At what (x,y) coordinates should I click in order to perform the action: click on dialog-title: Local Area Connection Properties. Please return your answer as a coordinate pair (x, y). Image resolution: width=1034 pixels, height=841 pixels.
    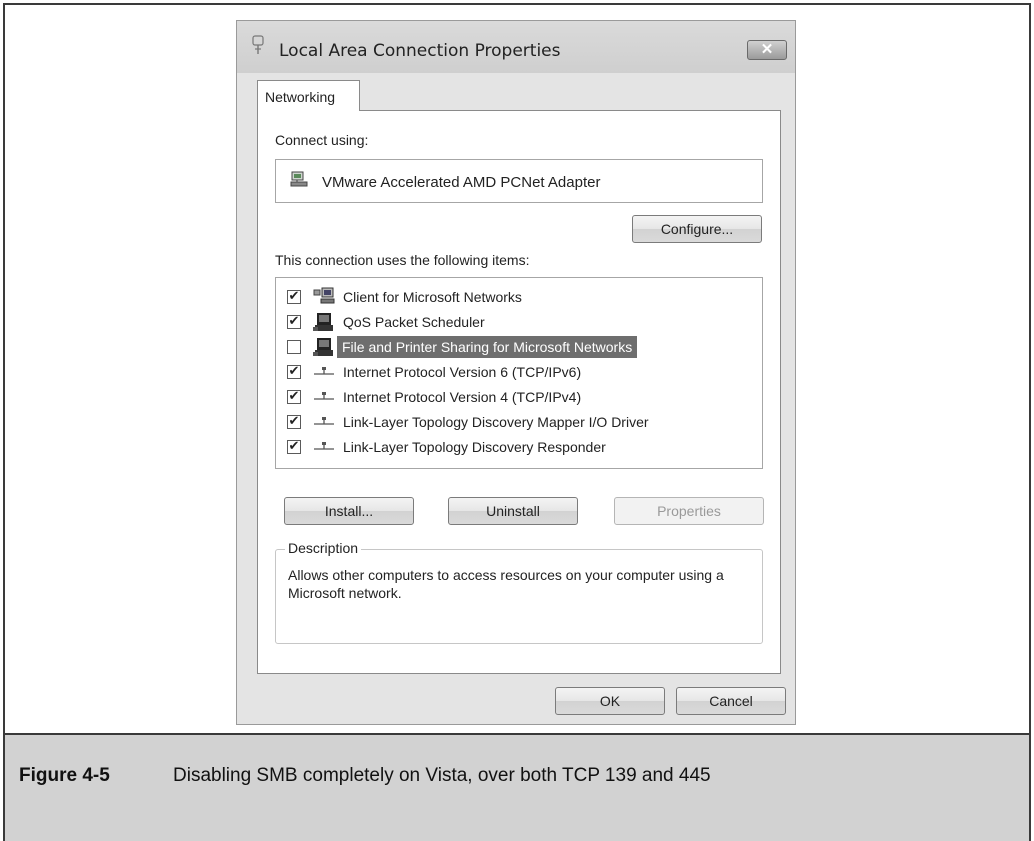
    Looking at the image, I should click on (420, 51).